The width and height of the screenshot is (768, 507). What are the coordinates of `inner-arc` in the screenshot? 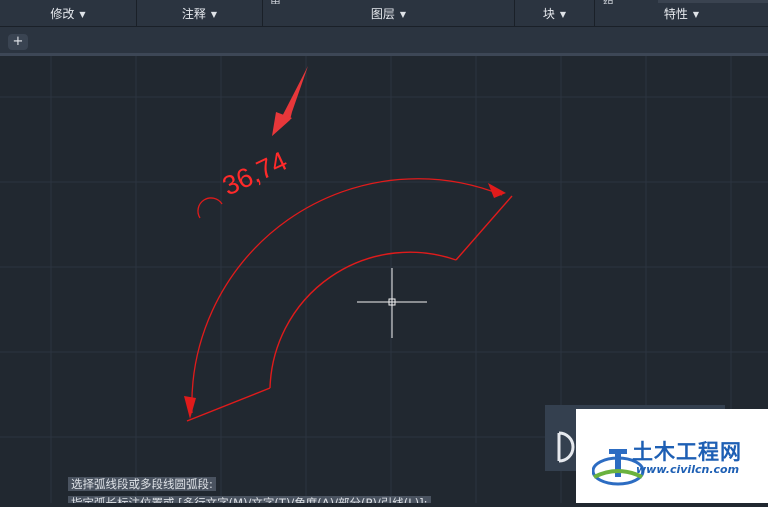 It's located at (363, 320).